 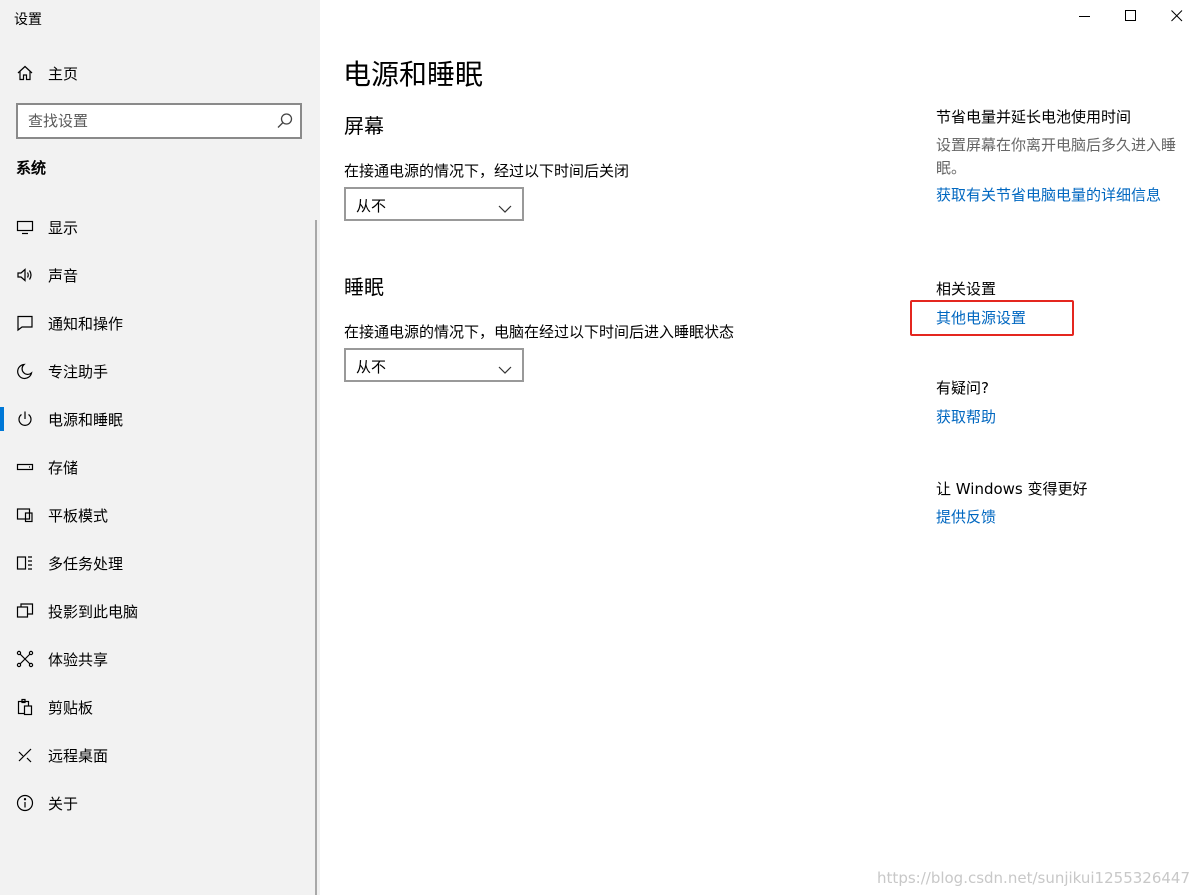 What do you see at coordinates (25, 467) in the screenshot?
I see `storage-icon` at bounding box center [25, 467].